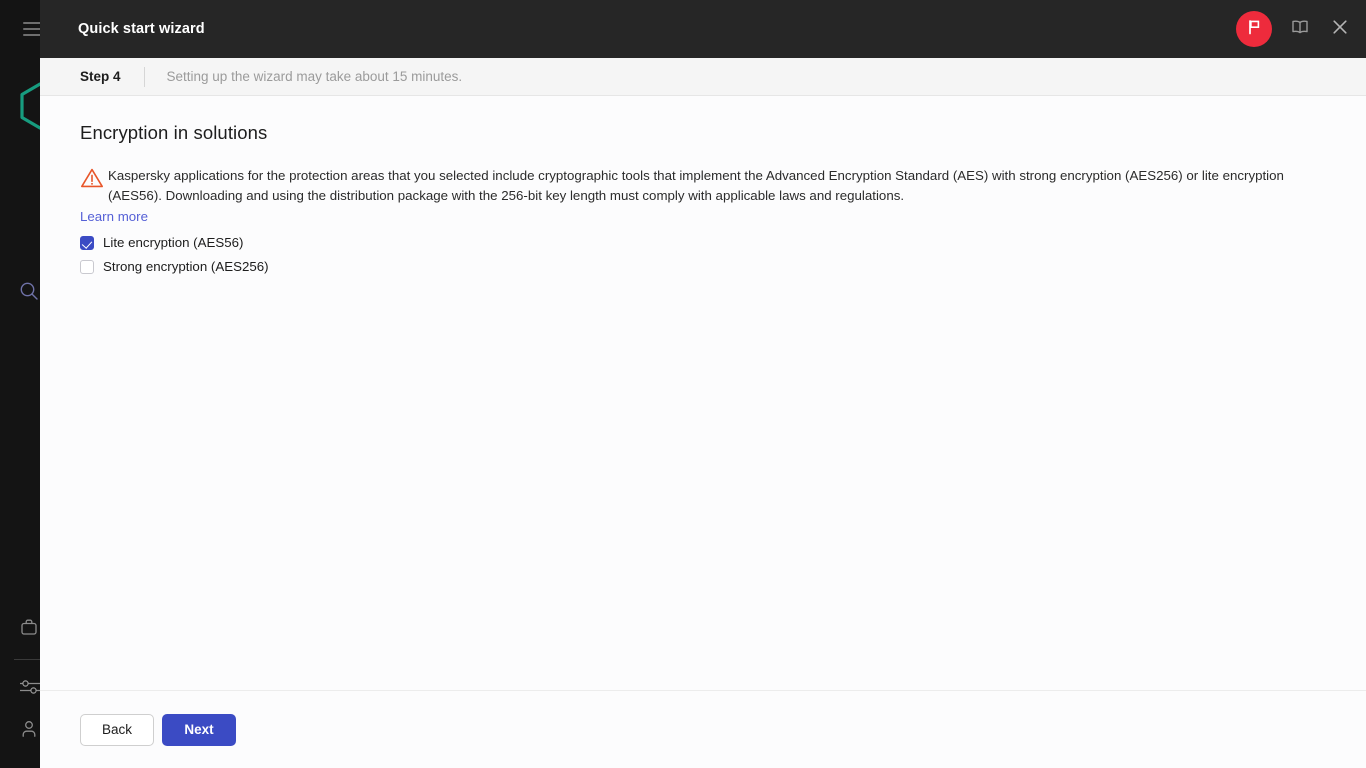 This screenshot has width=1366, height=768. I want to click on sidebar-item-search, so click(29, 291).